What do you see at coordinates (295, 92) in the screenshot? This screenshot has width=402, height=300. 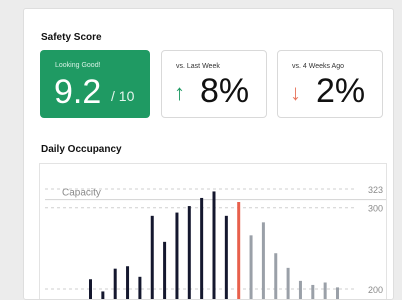 I see `arrow-down-icon: ↓` at bounding box center [295, 92].